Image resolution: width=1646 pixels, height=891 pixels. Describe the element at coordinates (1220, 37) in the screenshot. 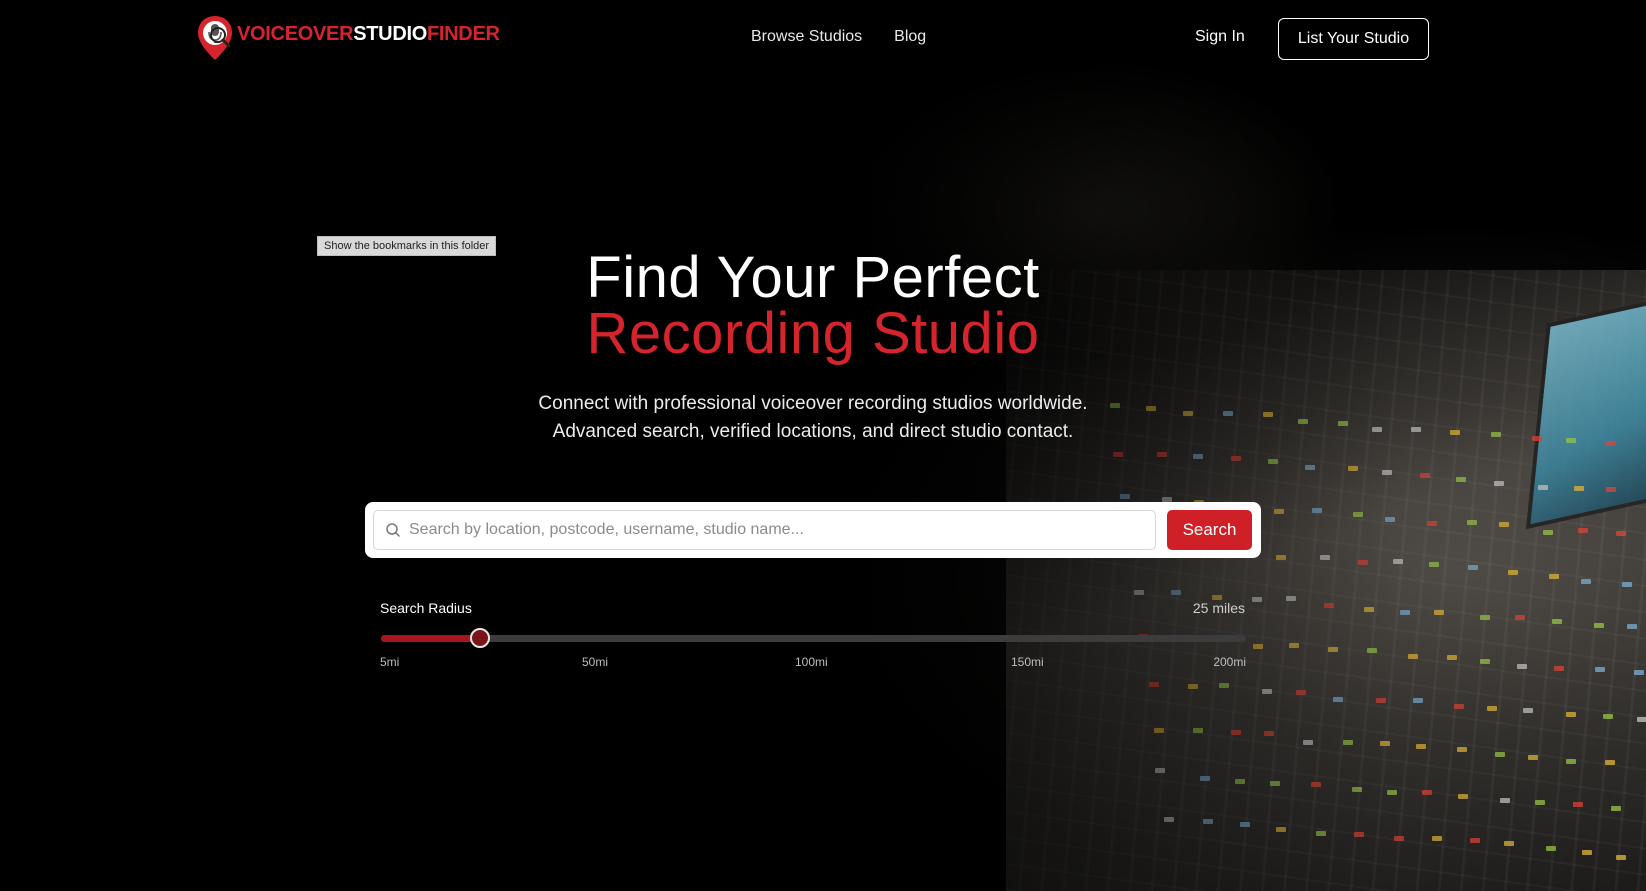

I see `sign-in-link: Sign In` at that location.